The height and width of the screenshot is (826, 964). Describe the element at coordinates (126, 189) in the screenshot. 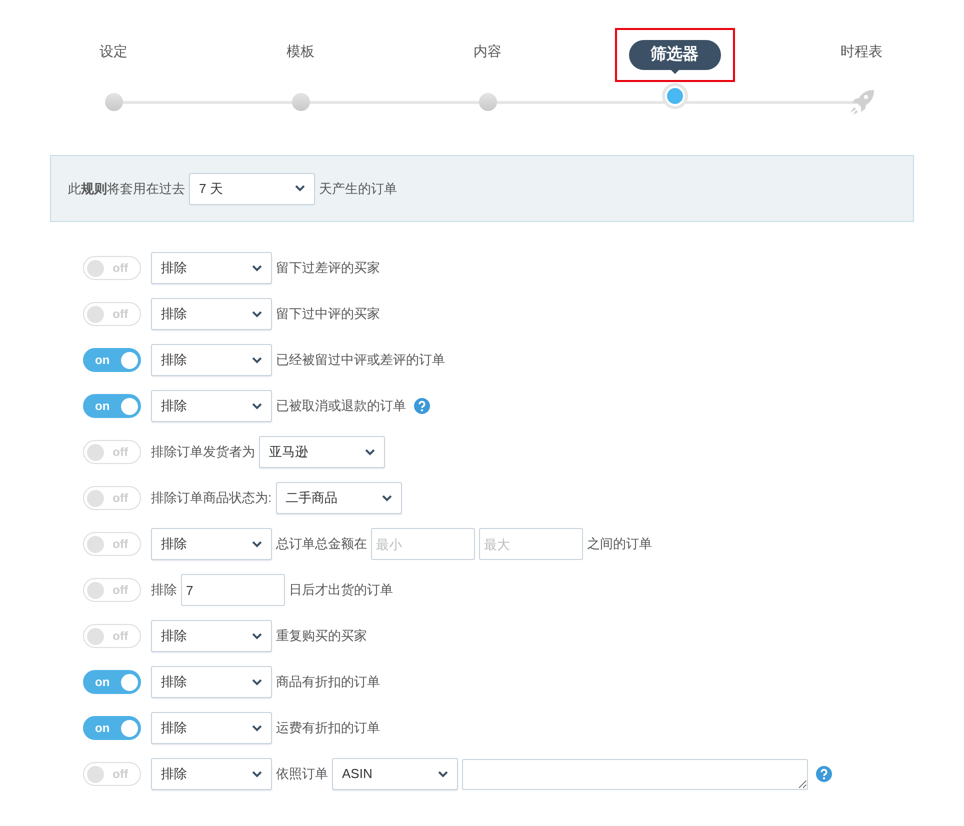

I see `banner-text: 此规则将套用在过去` at that location.